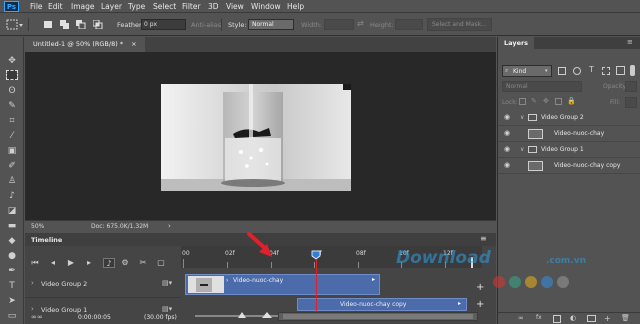  Describe the element at coordinates (521, 318) in the screenshot. I see `link-layers-icon: ∞` at that location.